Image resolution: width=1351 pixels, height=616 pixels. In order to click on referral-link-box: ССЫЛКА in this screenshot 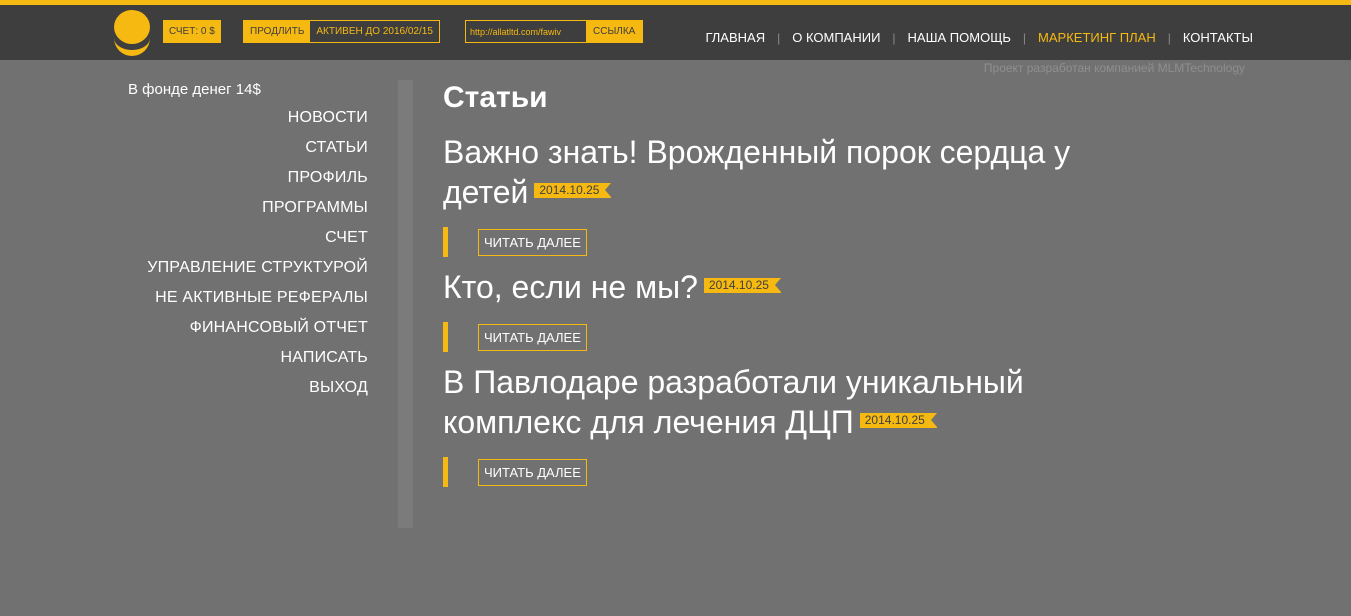, I will do `click(554, 31)`.